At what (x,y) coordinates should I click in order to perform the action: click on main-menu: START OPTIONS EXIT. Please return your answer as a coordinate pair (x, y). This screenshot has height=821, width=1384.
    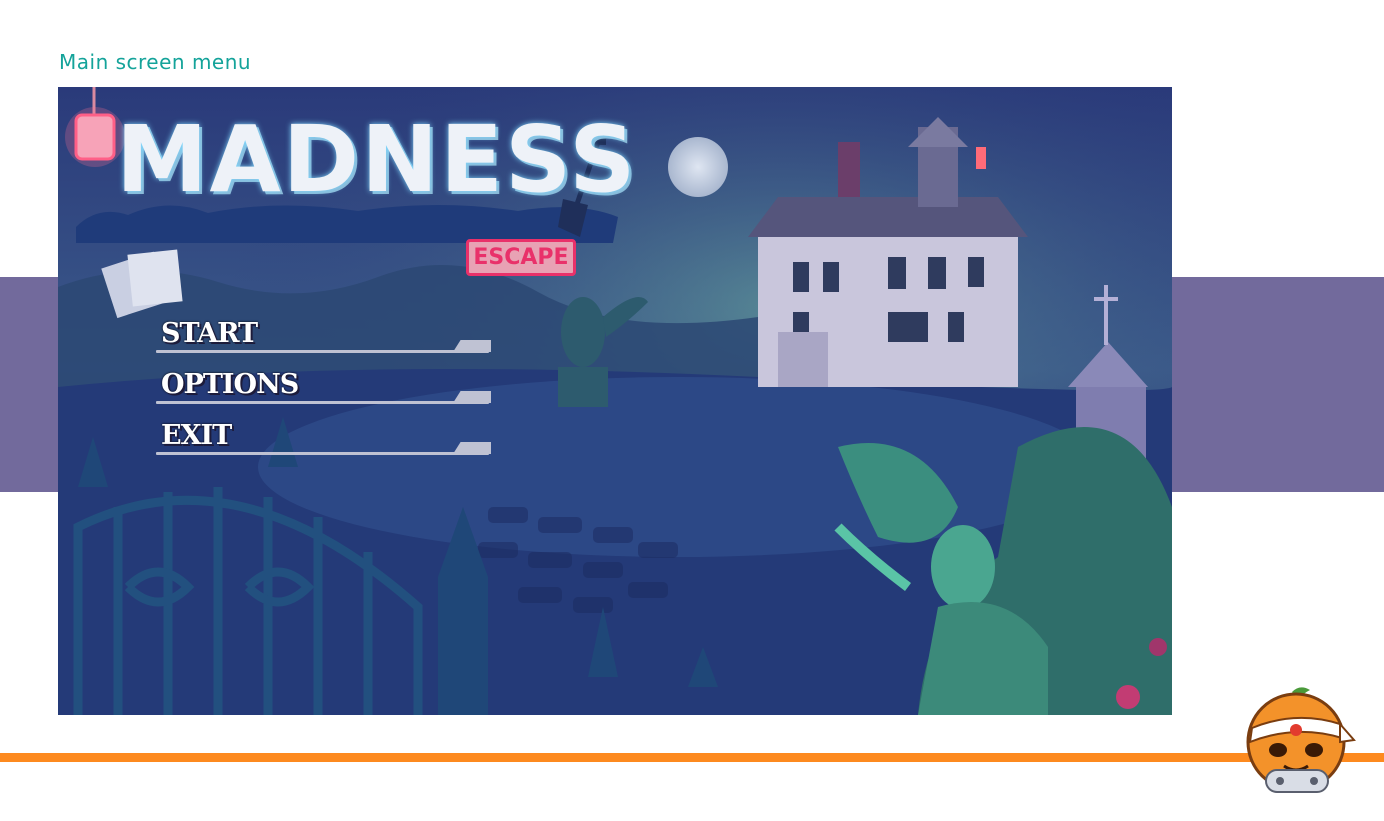
    Looking at the image, I should click on (323, 391).